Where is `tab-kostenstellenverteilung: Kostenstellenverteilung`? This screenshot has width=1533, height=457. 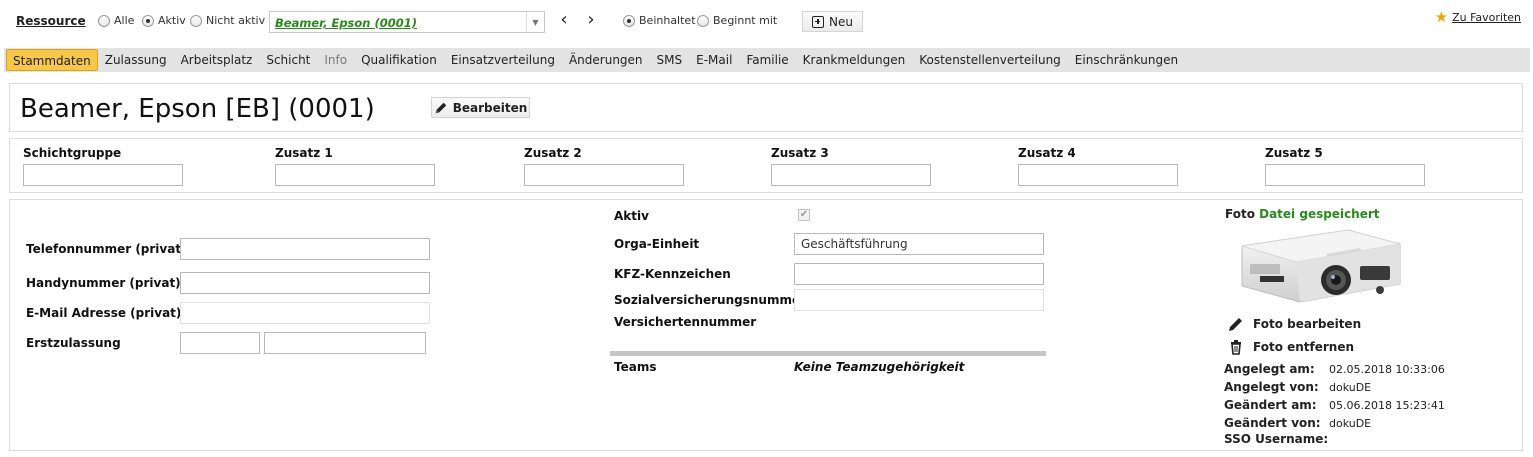 tab-kostenstellenverteilung: Kostenstellenverteilung is located at coordinates (990, 60).